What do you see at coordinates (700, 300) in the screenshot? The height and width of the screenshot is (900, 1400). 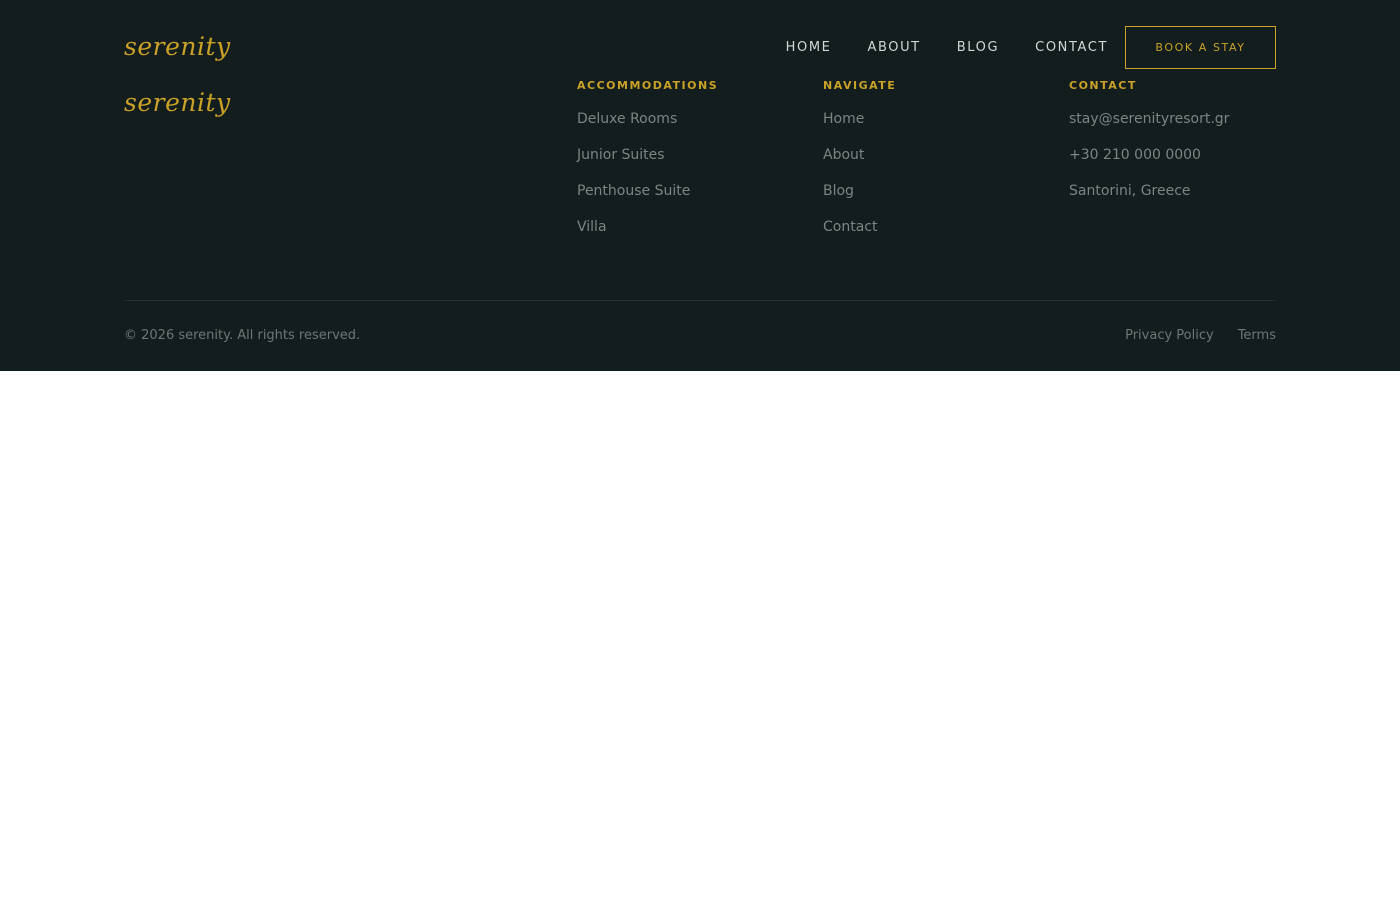 I see `footer-divider` at bounding box center [700, 300].